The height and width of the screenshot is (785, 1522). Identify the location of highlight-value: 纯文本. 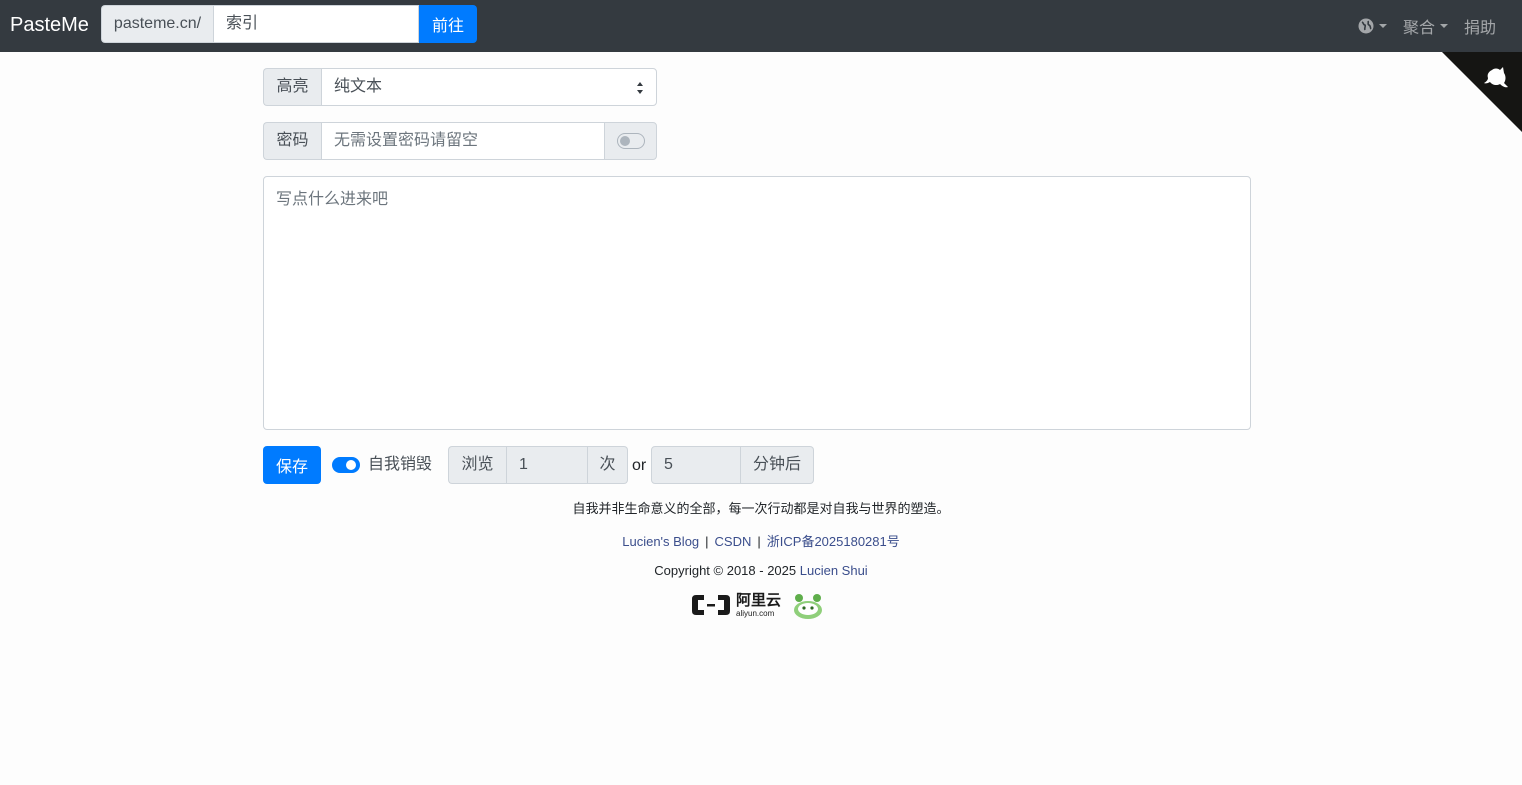
(358, 86).